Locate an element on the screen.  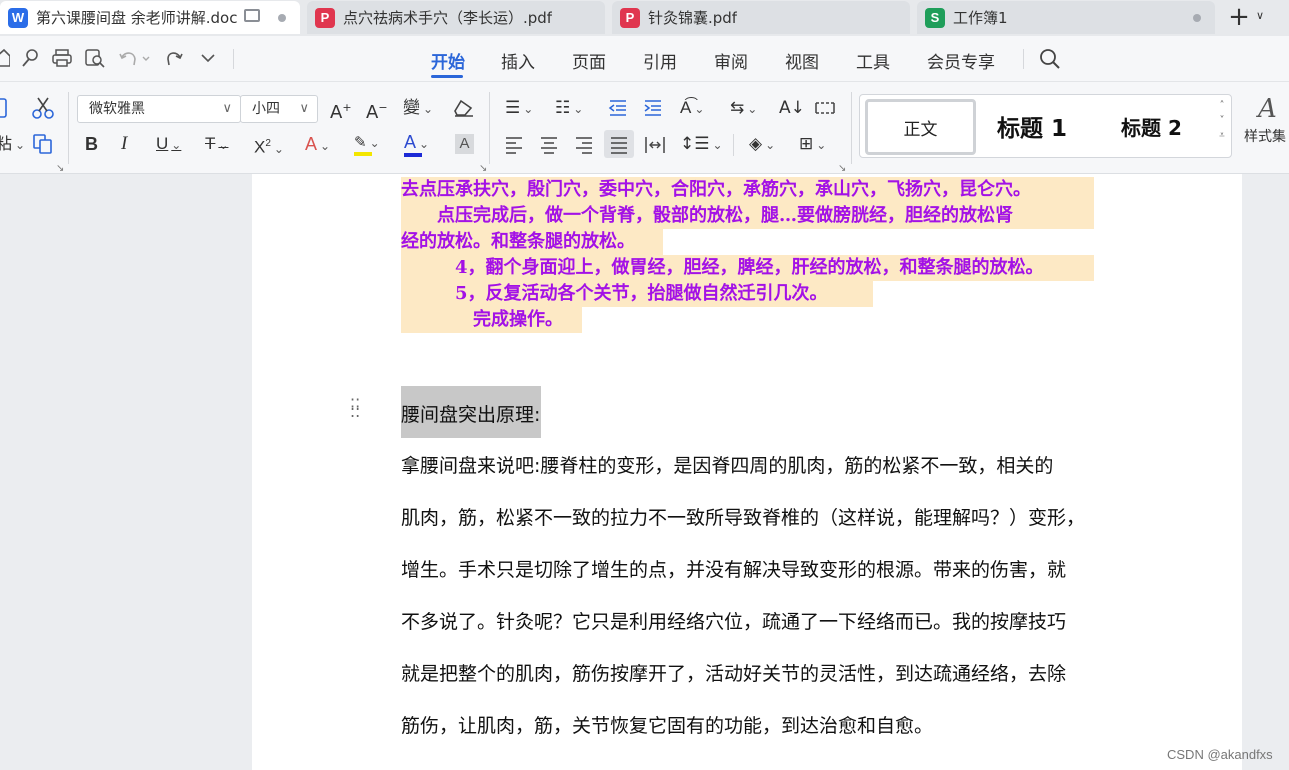
watermark: CSDN @akandfxs is located at coordinates (1220, 754).